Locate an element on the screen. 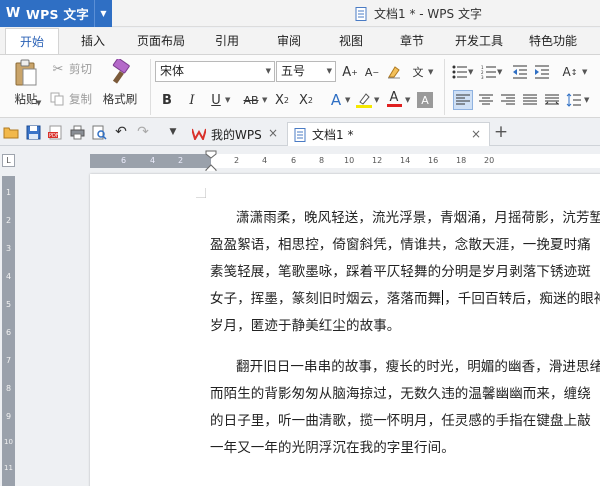 This screenshot has height=486, width=600. undo-icon: ↶ is located at coordinates (121, 132).